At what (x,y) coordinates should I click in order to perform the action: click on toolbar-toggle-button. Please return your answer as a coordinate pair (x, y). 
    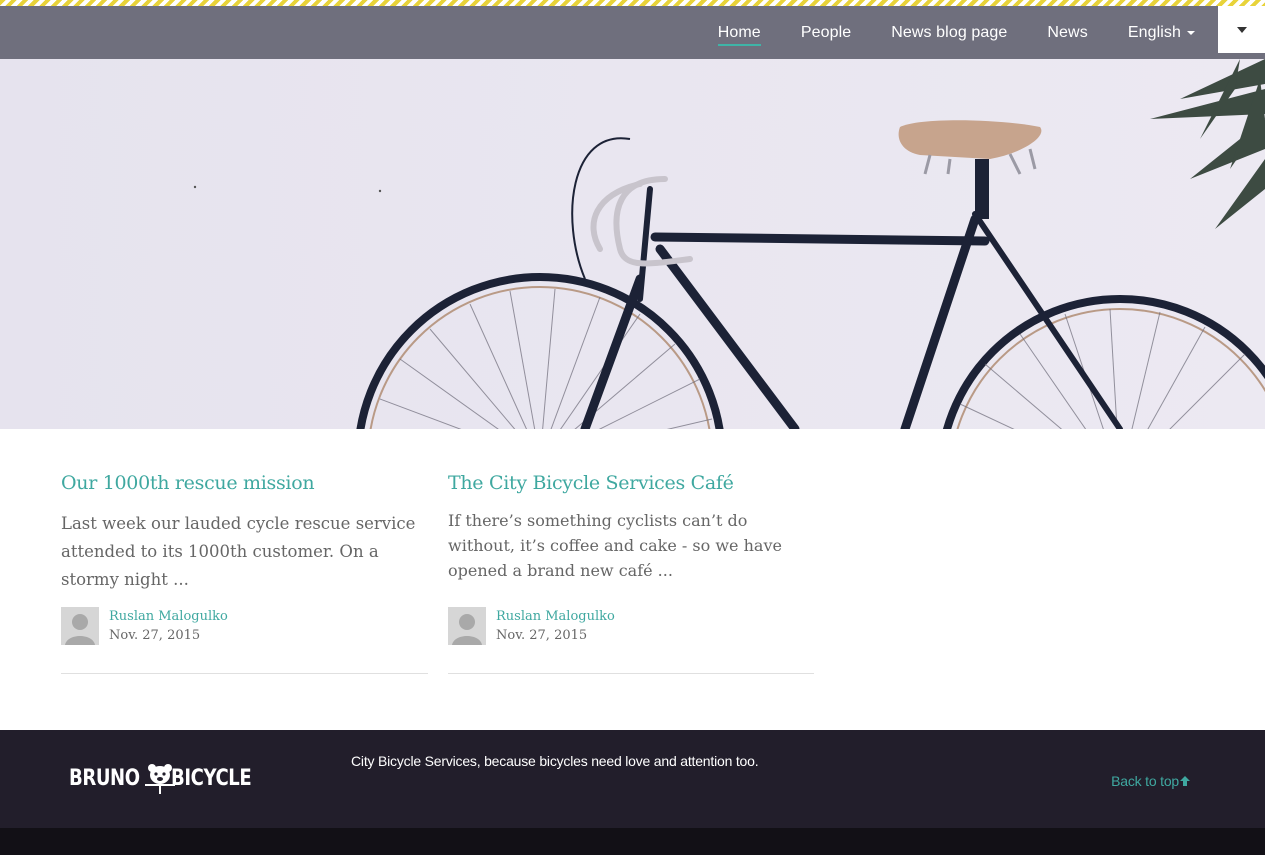
    Looking at the image, I should click on (1241, 29).